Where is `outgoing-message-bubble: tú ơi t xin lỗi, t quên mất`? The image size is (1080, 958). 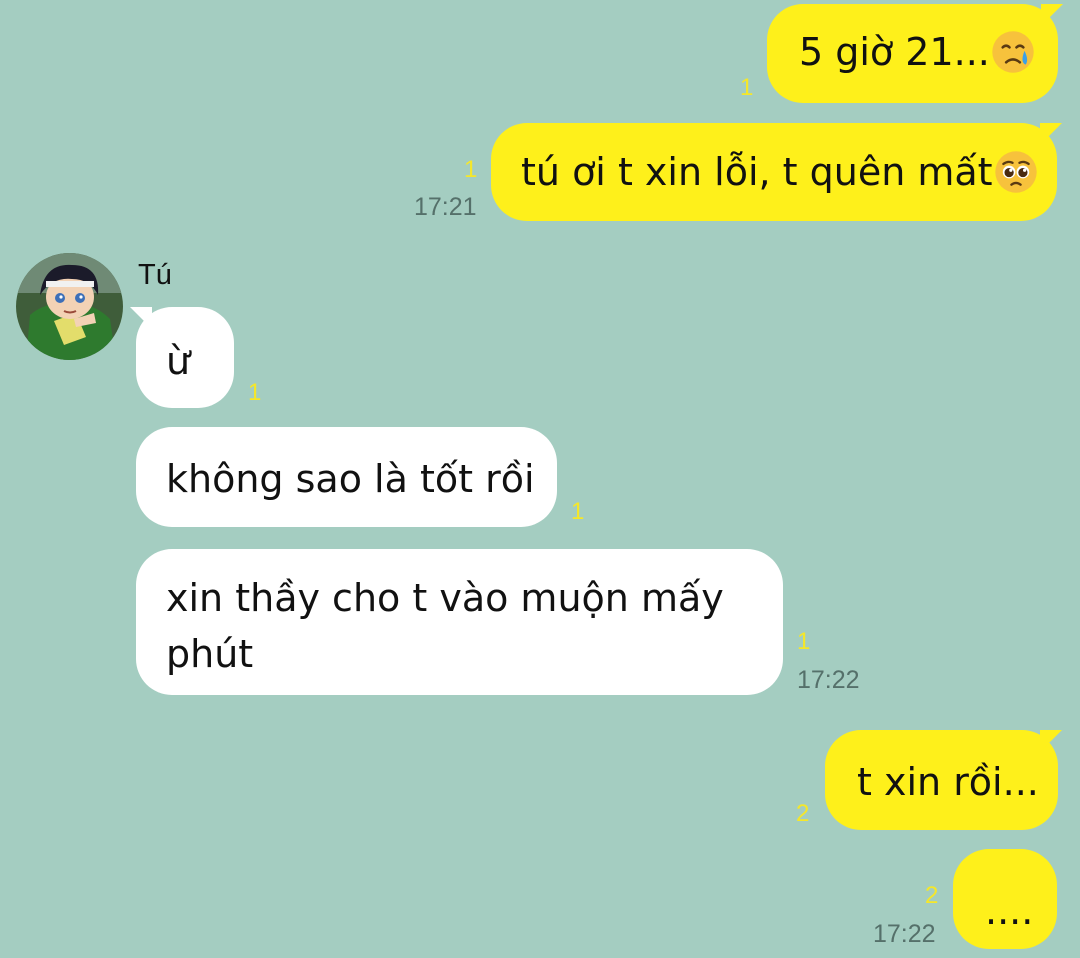
outgoing-message-bubble: tú ơi t xin lỗi, t quên mất is located at coordinates (774, 172).